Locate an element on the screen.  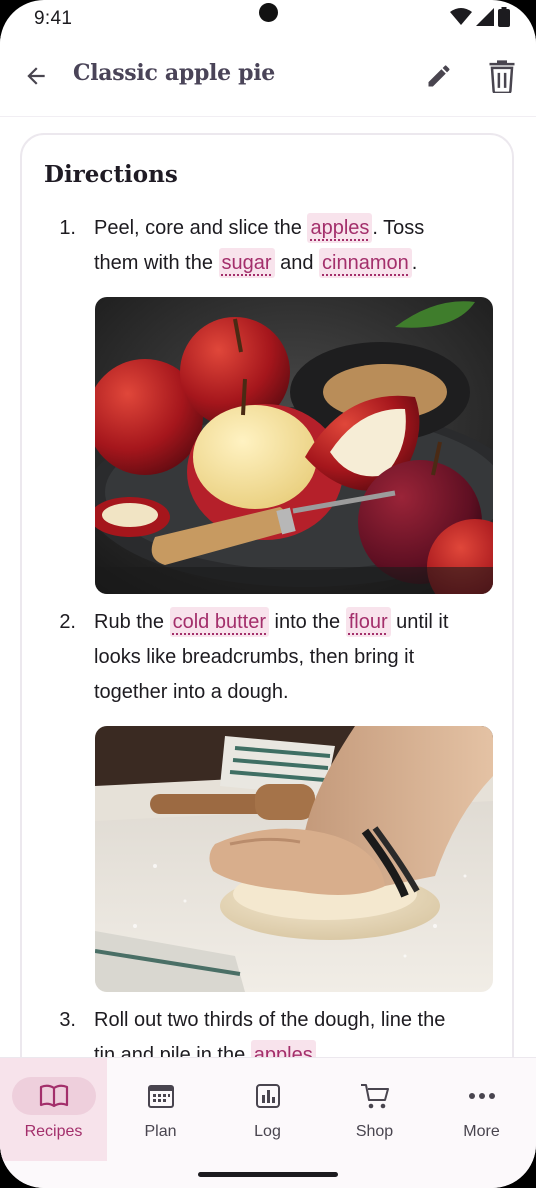
step-line: together into a dough. is located at coordinates (191, 692).